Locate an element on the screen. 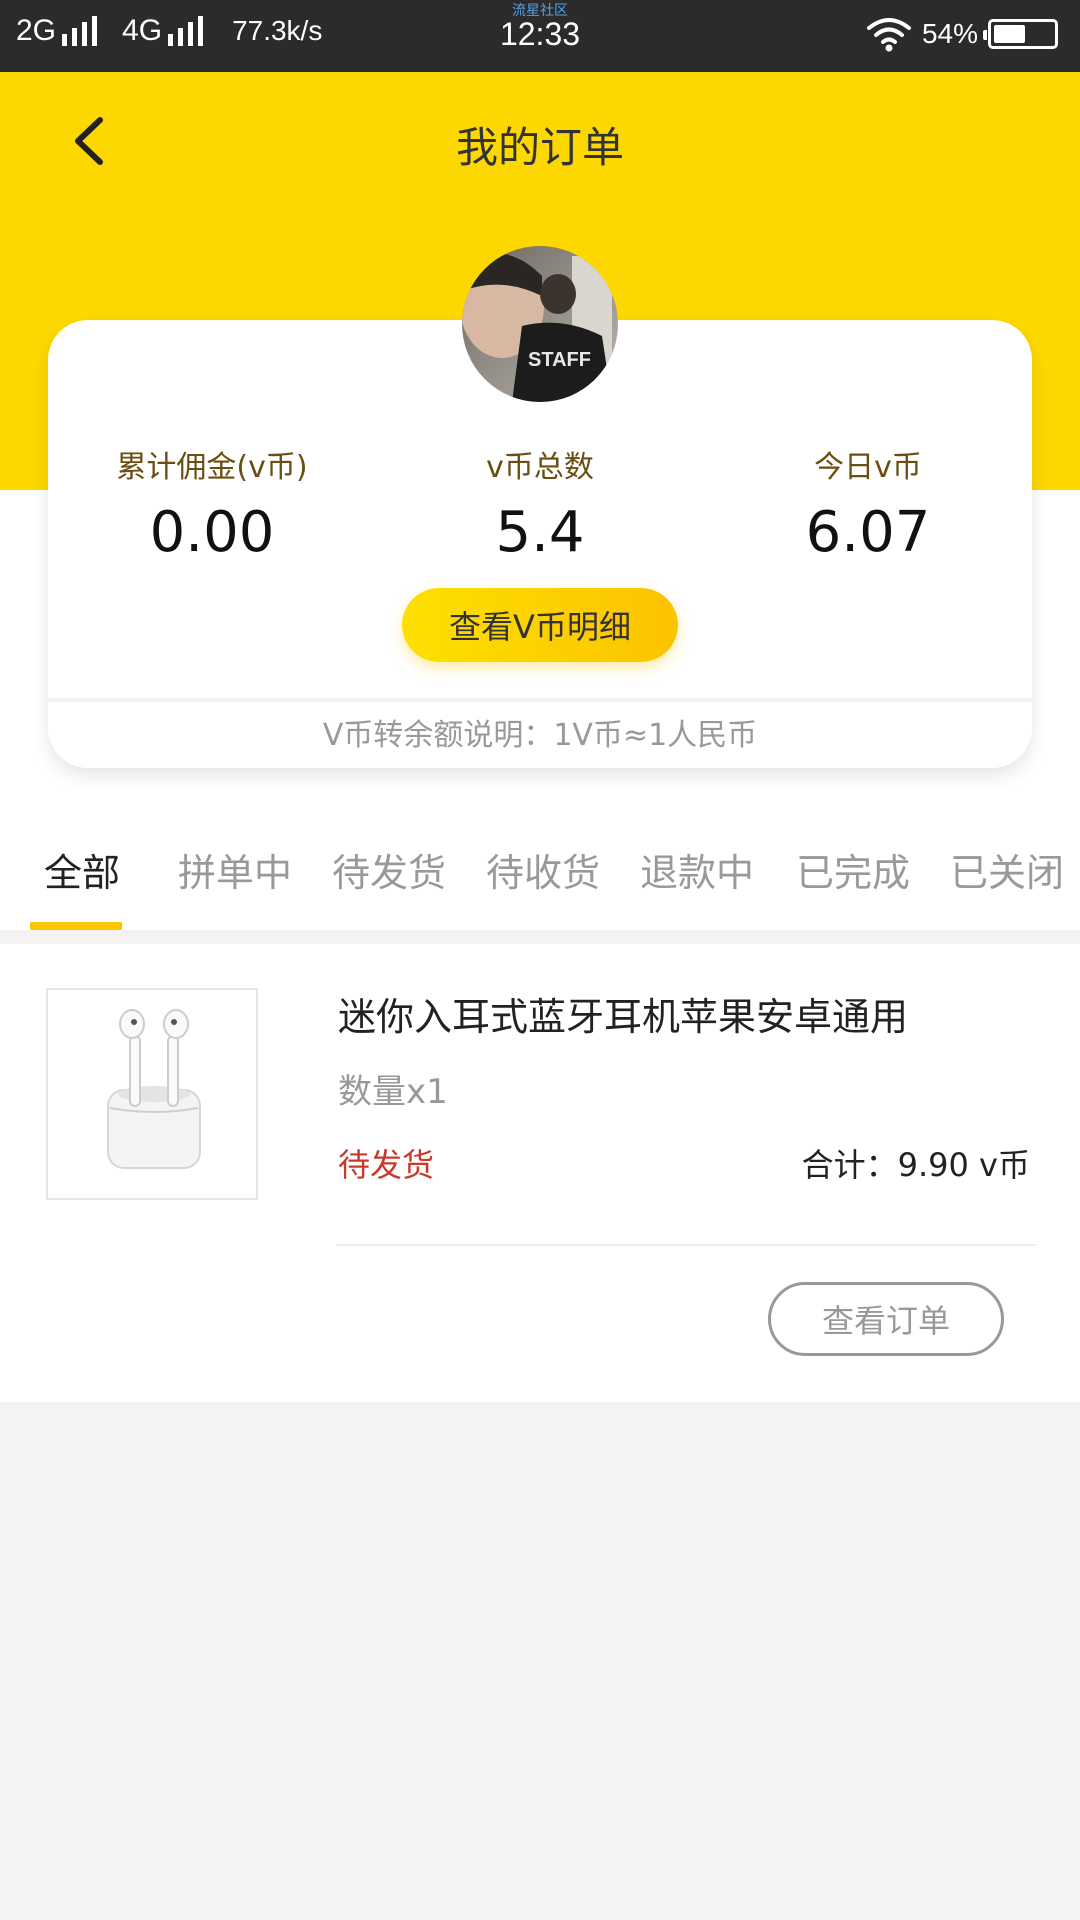 The image size is (1080, 1920). status-right: 54% is located at coordinates (962, 34).